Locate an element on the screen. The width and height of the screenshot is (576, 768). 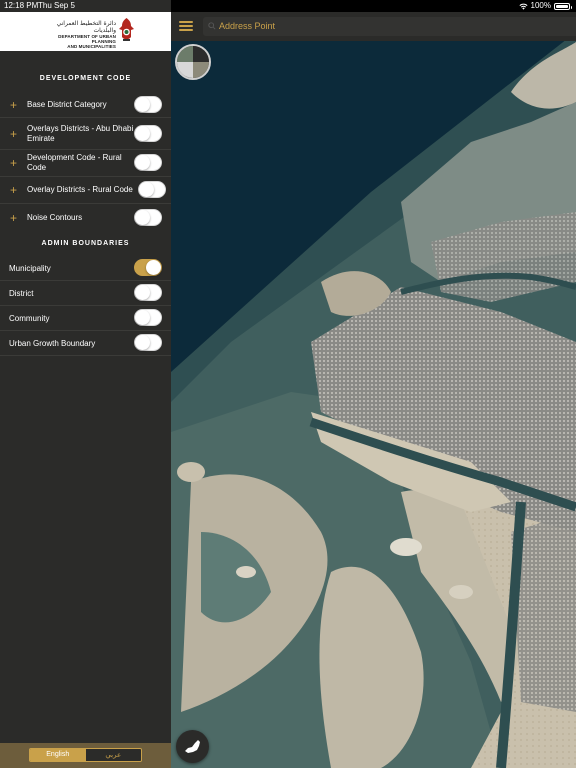
top-bar: Address Point is located at coordinates (373, 26).